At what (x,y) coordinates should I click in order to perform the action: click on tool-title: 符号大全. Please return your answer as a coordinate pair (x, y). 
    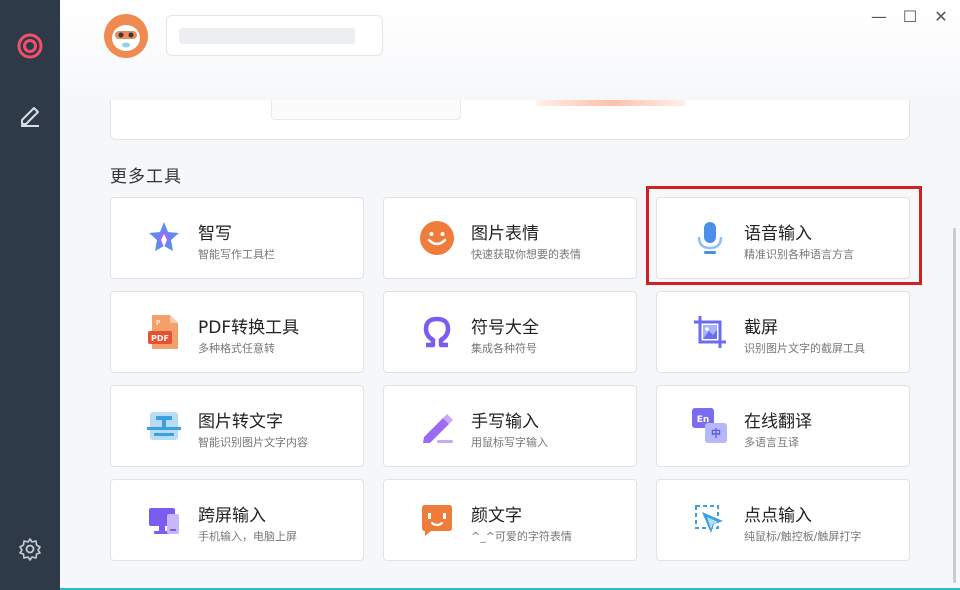
    Looking at the image, I should click on (505, 328).